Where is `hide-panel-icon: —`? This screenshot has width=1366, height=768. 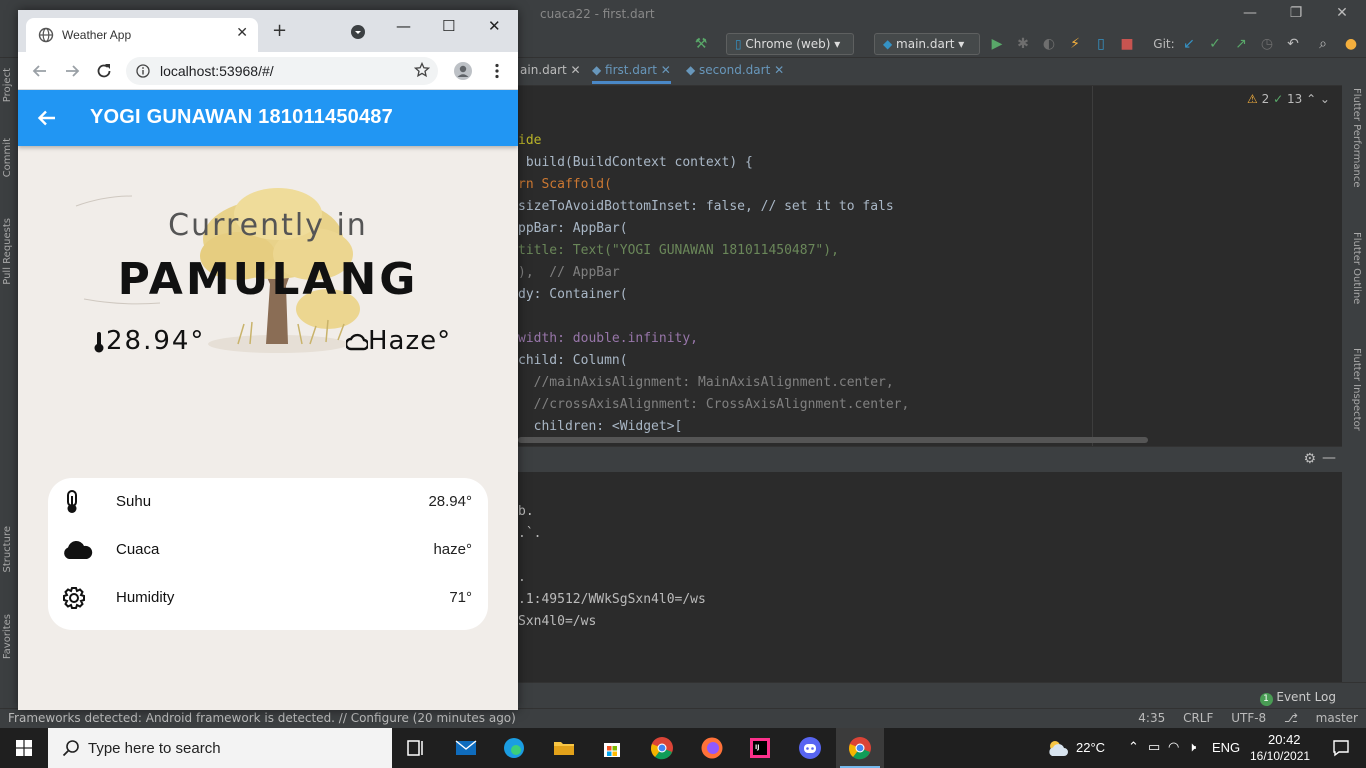 hide-panel-icon: — is located at coordinates (1329, 458).